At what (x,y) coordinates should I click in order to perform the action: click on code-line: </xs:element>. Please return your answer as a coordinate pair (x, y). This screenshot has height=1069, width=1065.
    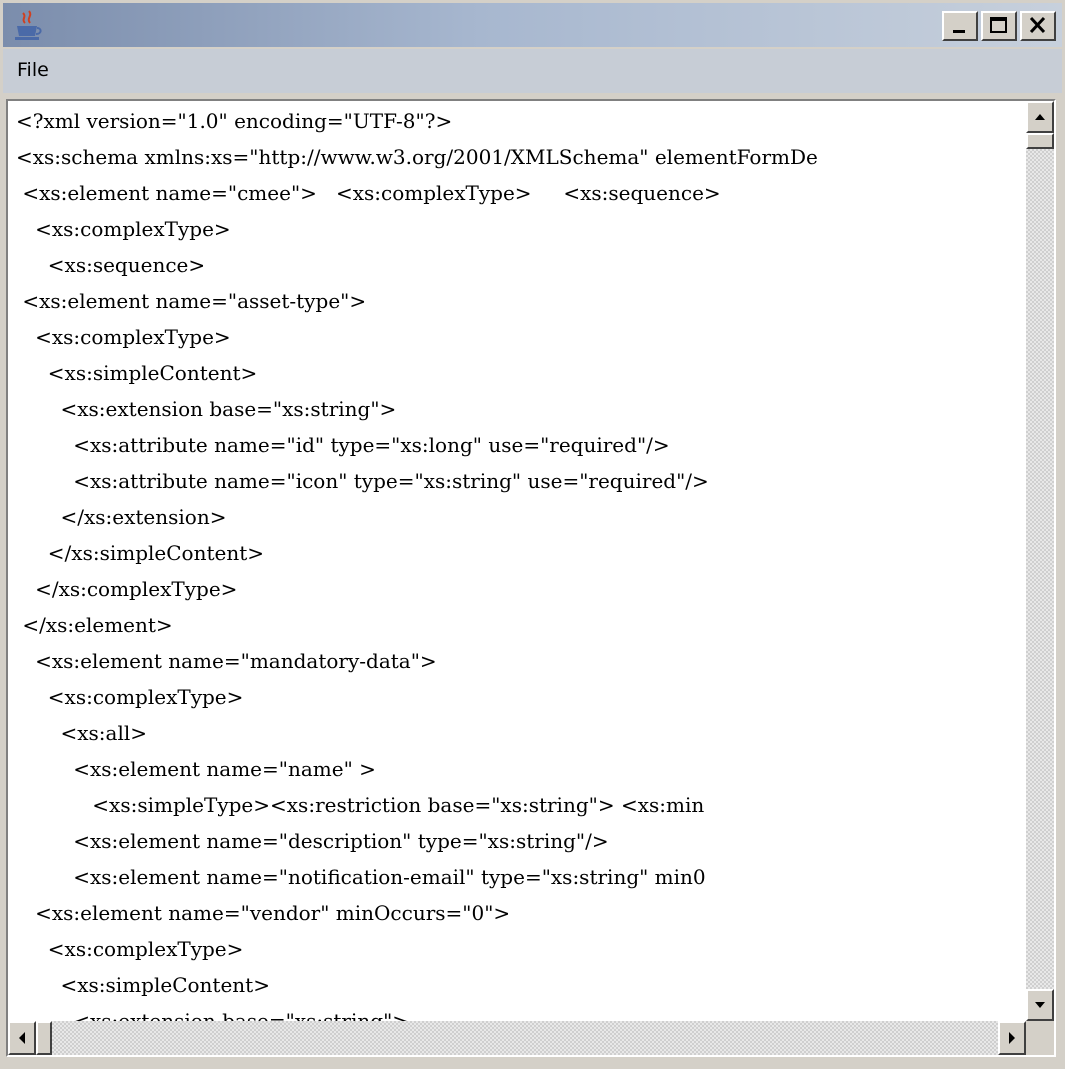
    Looking at the image, I should click on (94, 625).